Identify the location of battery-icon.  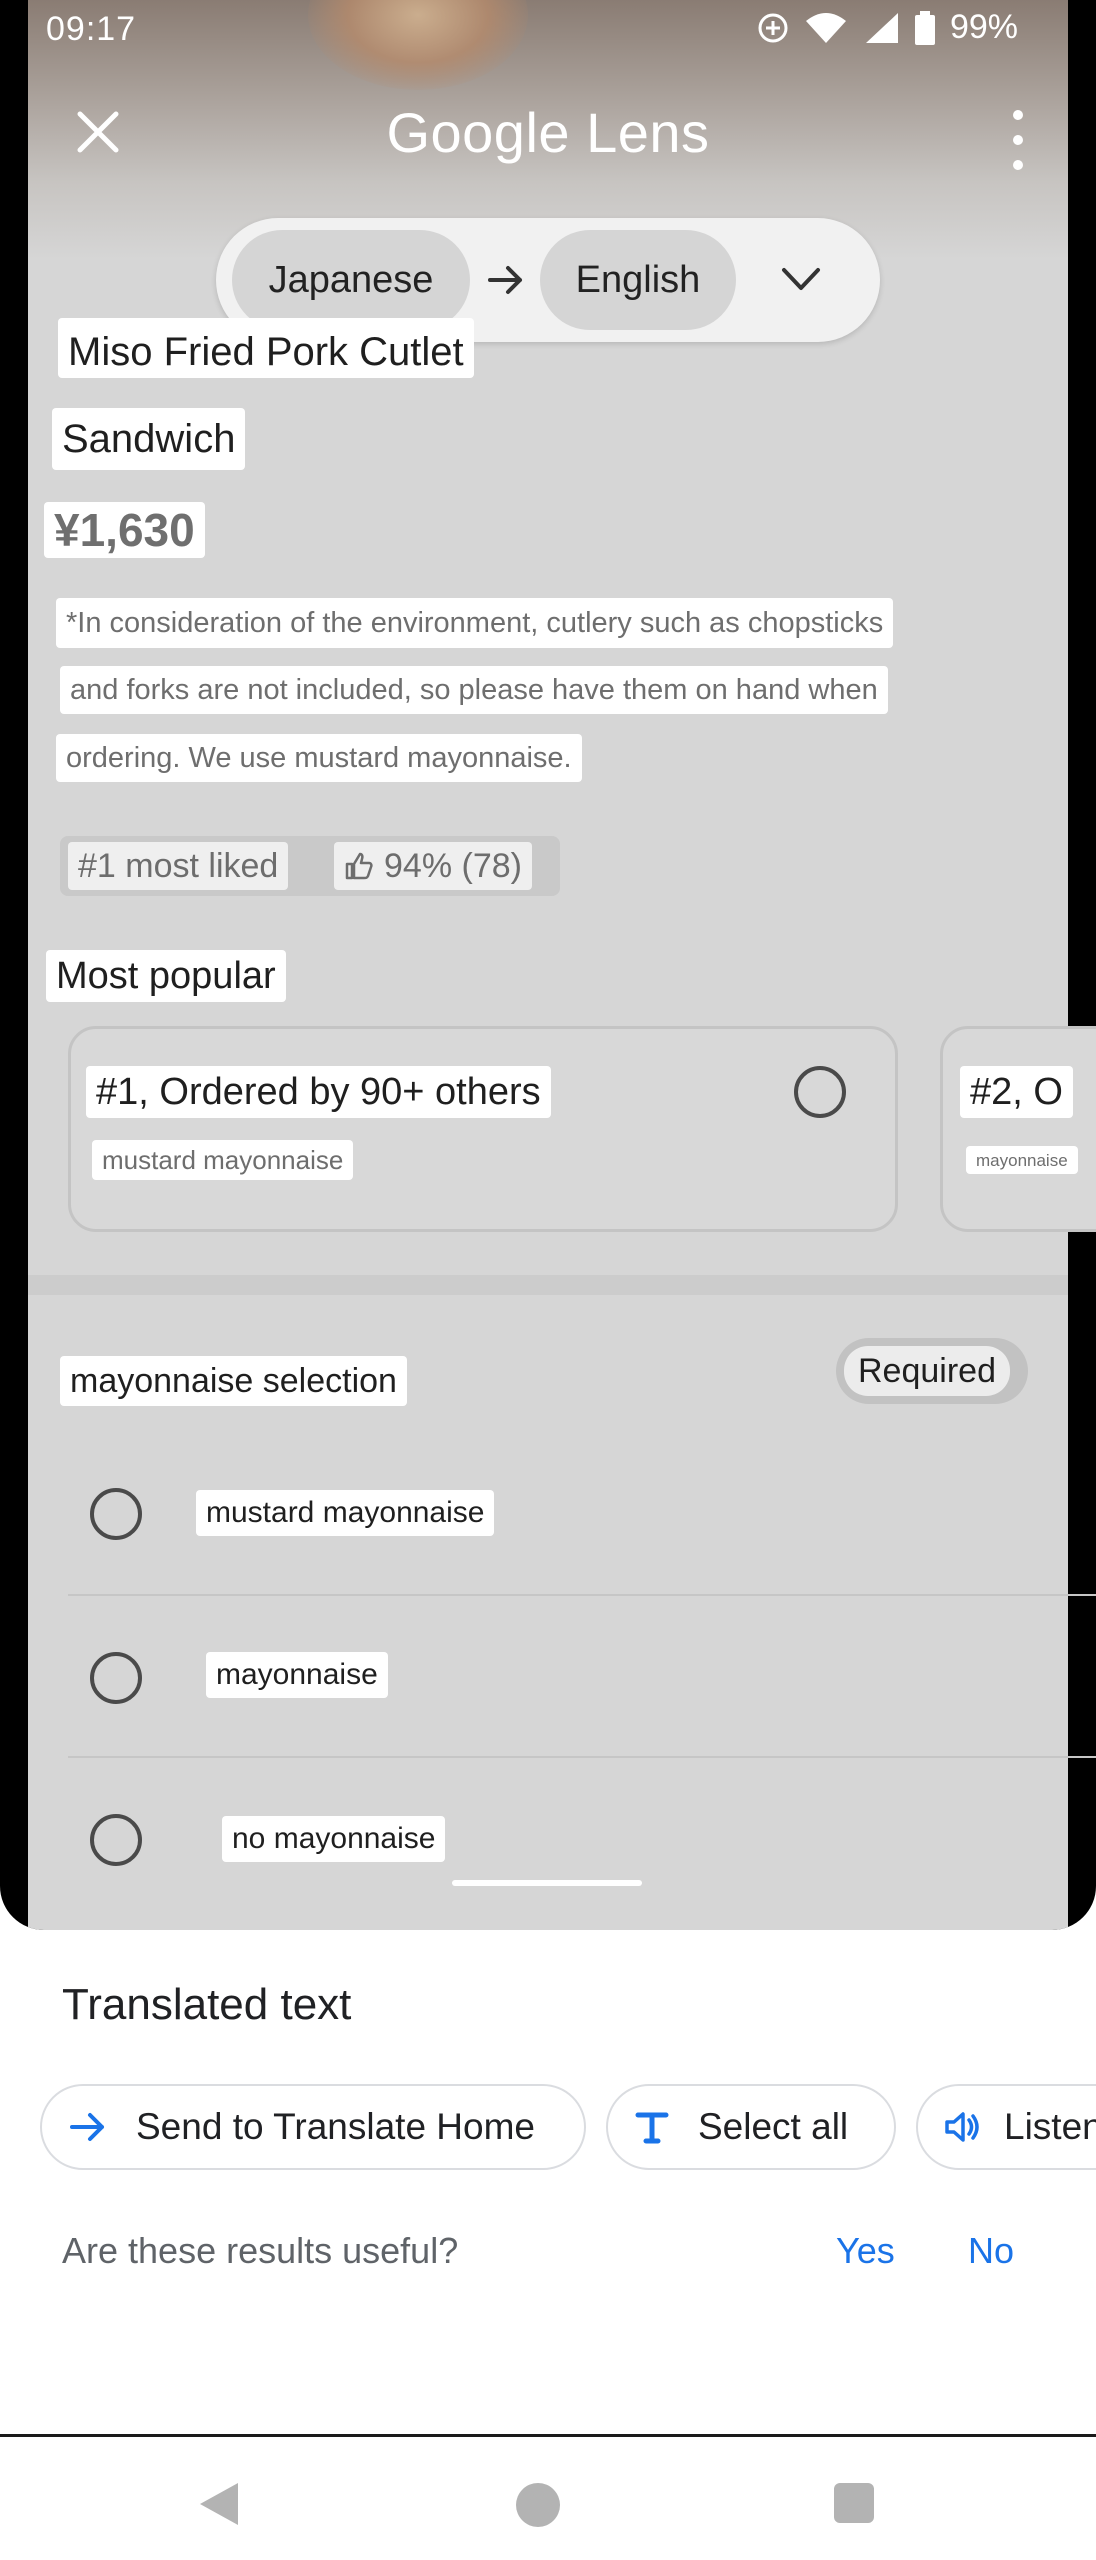
(925, 27).